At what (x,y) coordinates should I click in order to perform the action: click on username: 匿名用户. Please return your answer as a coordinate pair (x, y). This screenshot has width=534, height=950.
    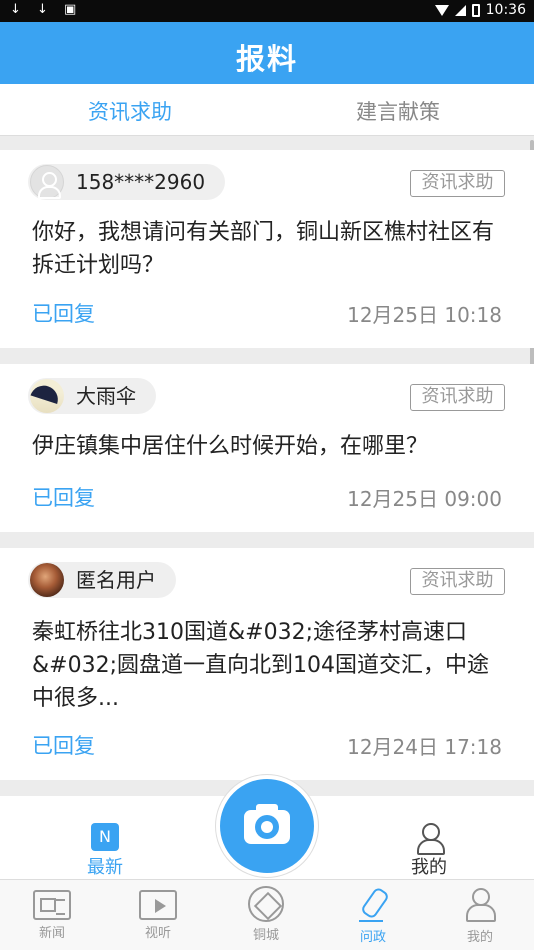
    Looking at the image, I should click on (116, 580).